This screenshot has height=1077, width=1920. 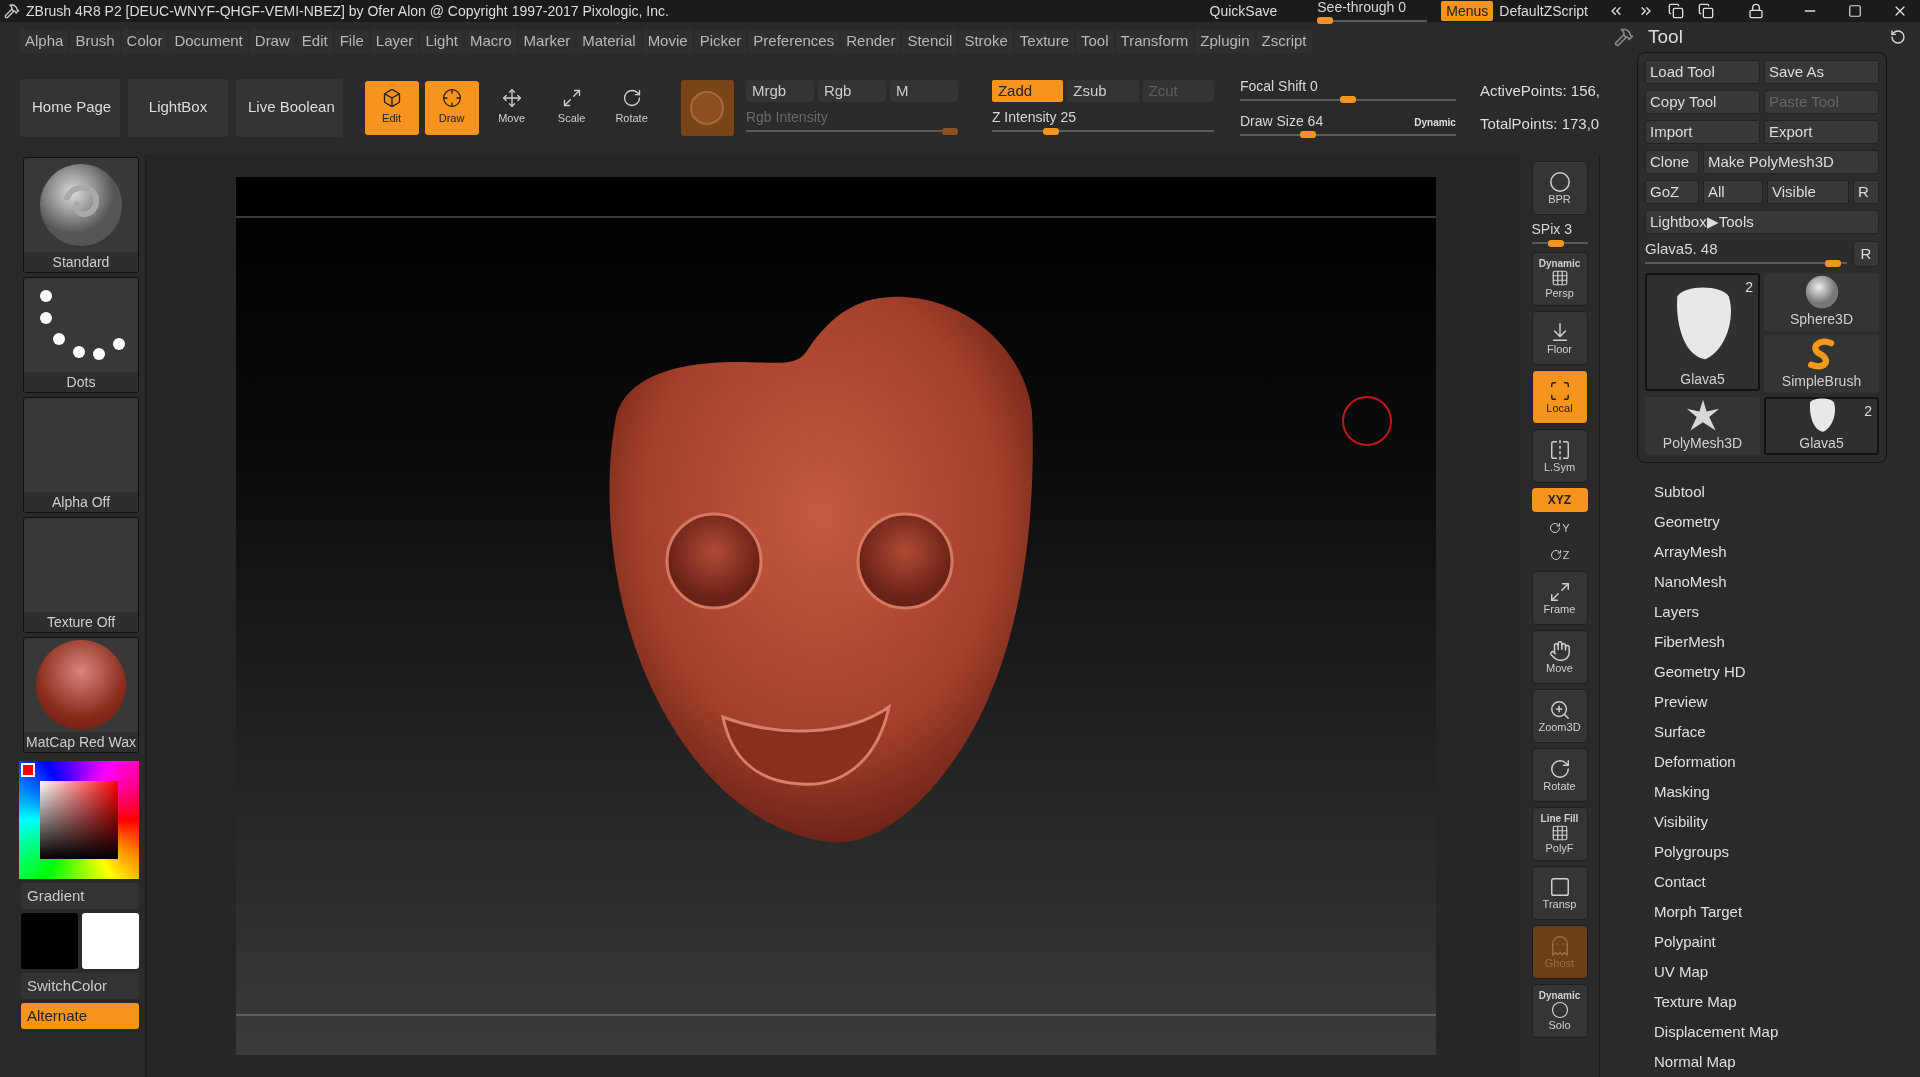 I want to click on menu-item: Tool, so click(x=1095, y=41).